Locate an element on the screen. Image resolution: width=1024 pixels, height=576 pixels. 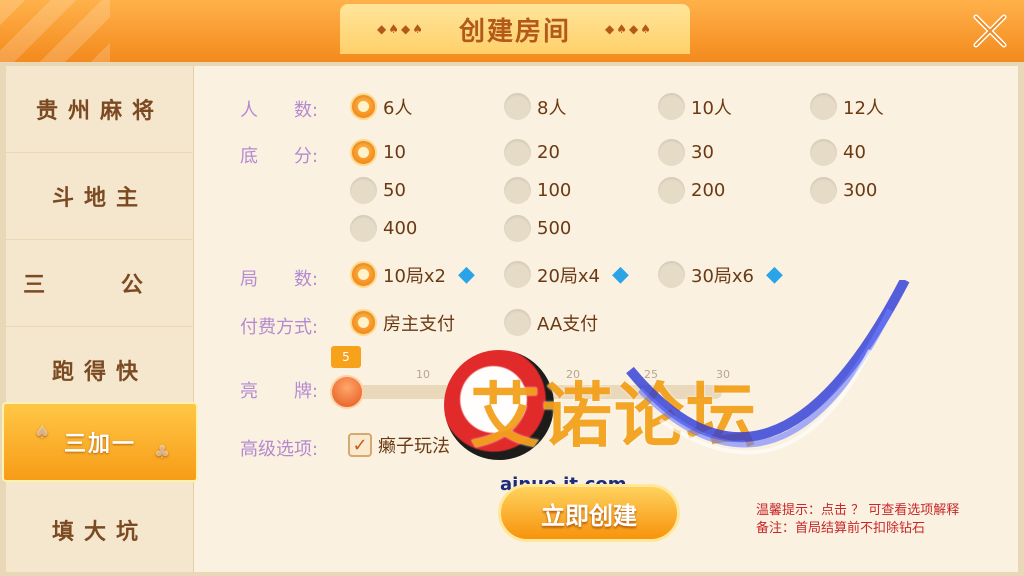
base-score-option-30: 30 is located at coordinates (686, 152).